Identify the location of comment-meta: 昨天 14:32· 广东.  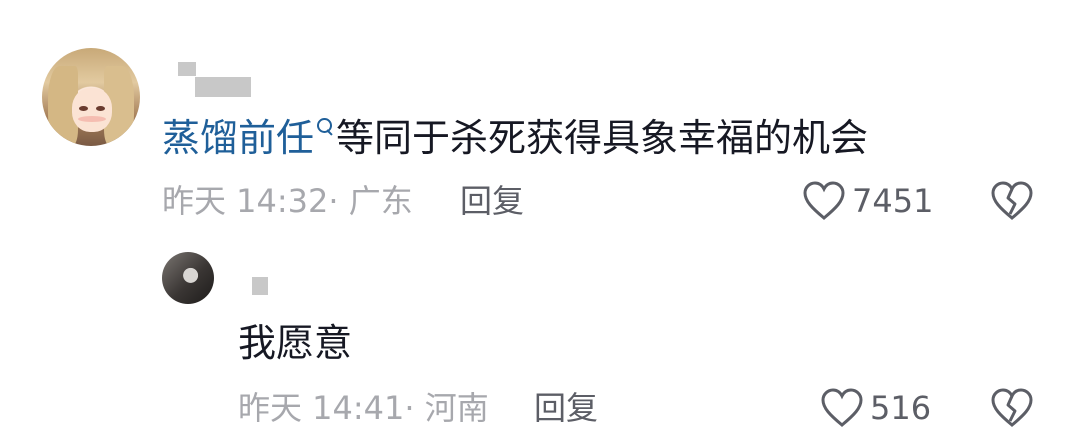
(287, 201).